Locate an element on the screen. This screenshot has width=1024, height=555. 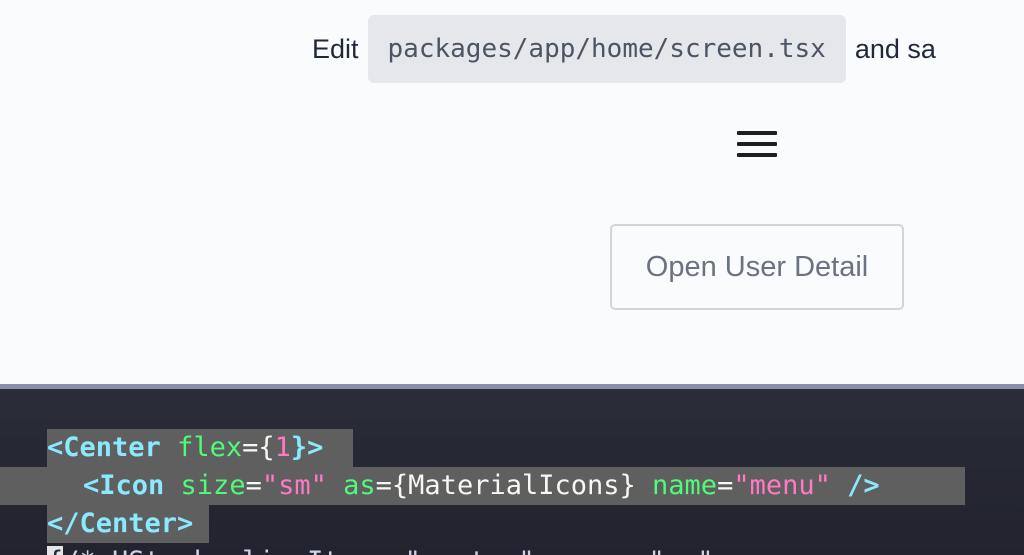
edit-instruction: Edit packages/app/home/screen.tsx and sa is located at coordinates (624, 49).